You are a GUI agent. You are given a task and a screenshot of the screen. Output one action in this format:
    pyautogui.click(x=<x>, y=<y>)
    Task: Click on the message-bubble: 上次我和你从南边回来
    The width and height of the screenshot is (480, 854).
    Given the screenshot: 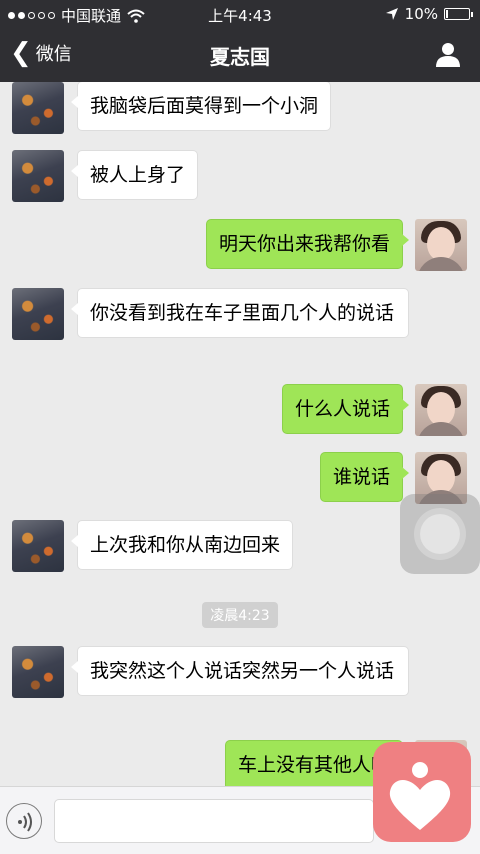 What is the action you would take?
    pyautogui.click(x=182, y=545)
    